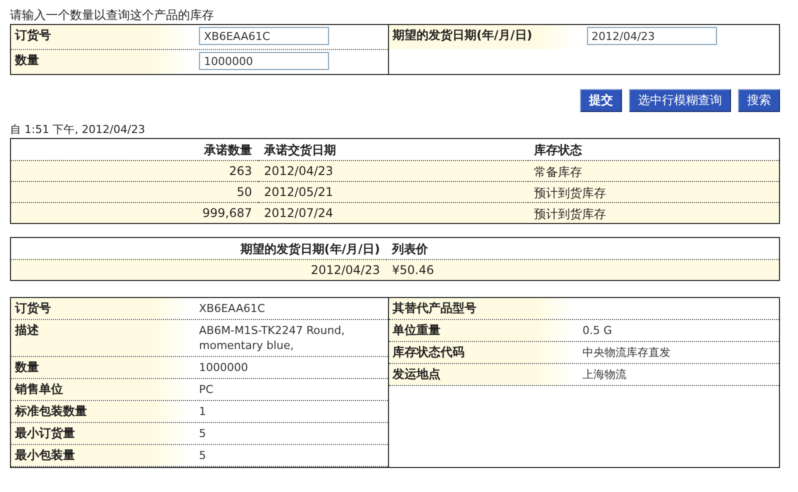  What do you see at coordinates (601, 100) in the screenshot?
I see `submit-button: 提交` at bounding box center [601, 100].